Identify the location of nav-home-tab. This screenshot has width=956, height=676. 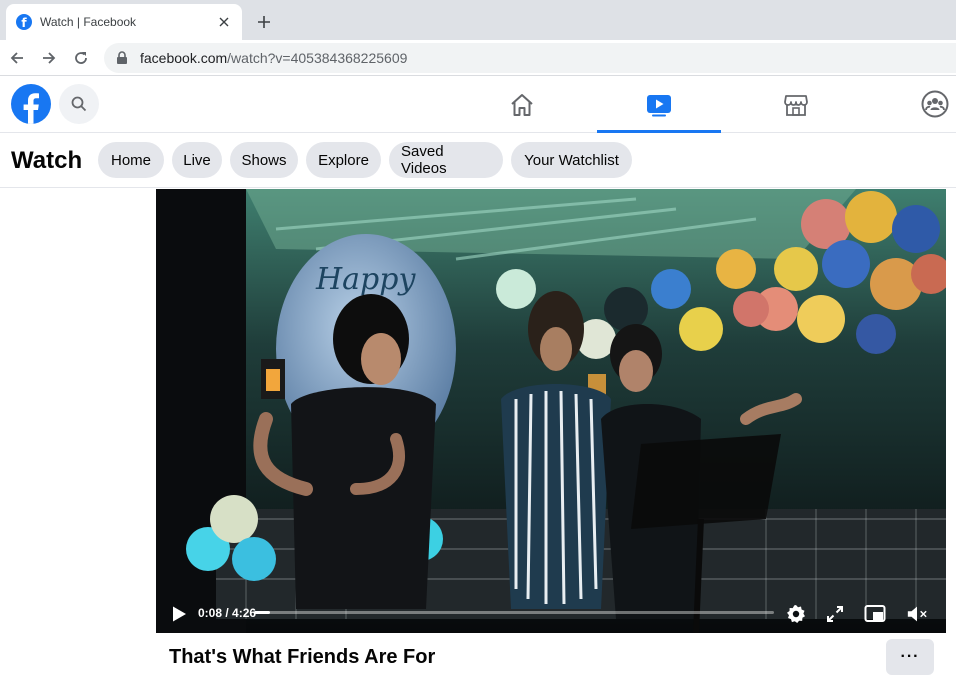
(522, 105).